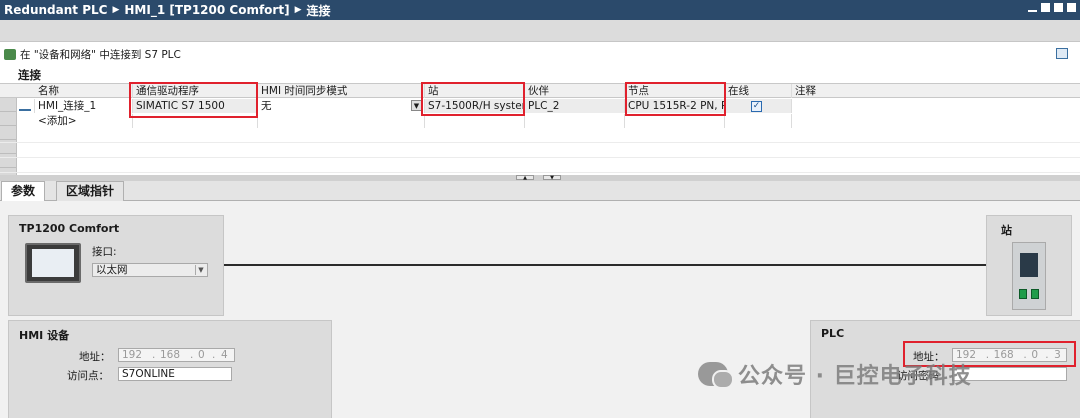  Describe the element at coordinates (84, 121) in the screenshot. I see `add-connection-link: <添加>` at that location.